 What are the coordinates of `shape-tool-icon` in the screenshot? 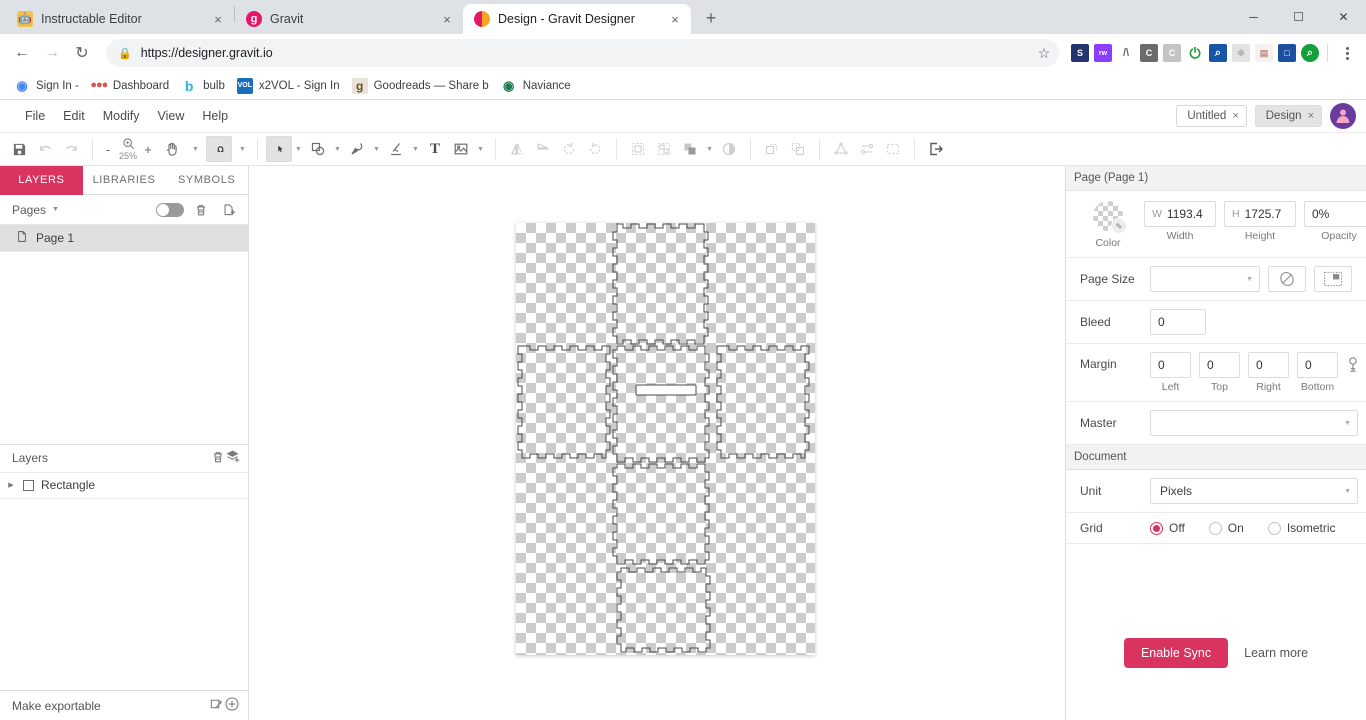 It's located at (318, 149).